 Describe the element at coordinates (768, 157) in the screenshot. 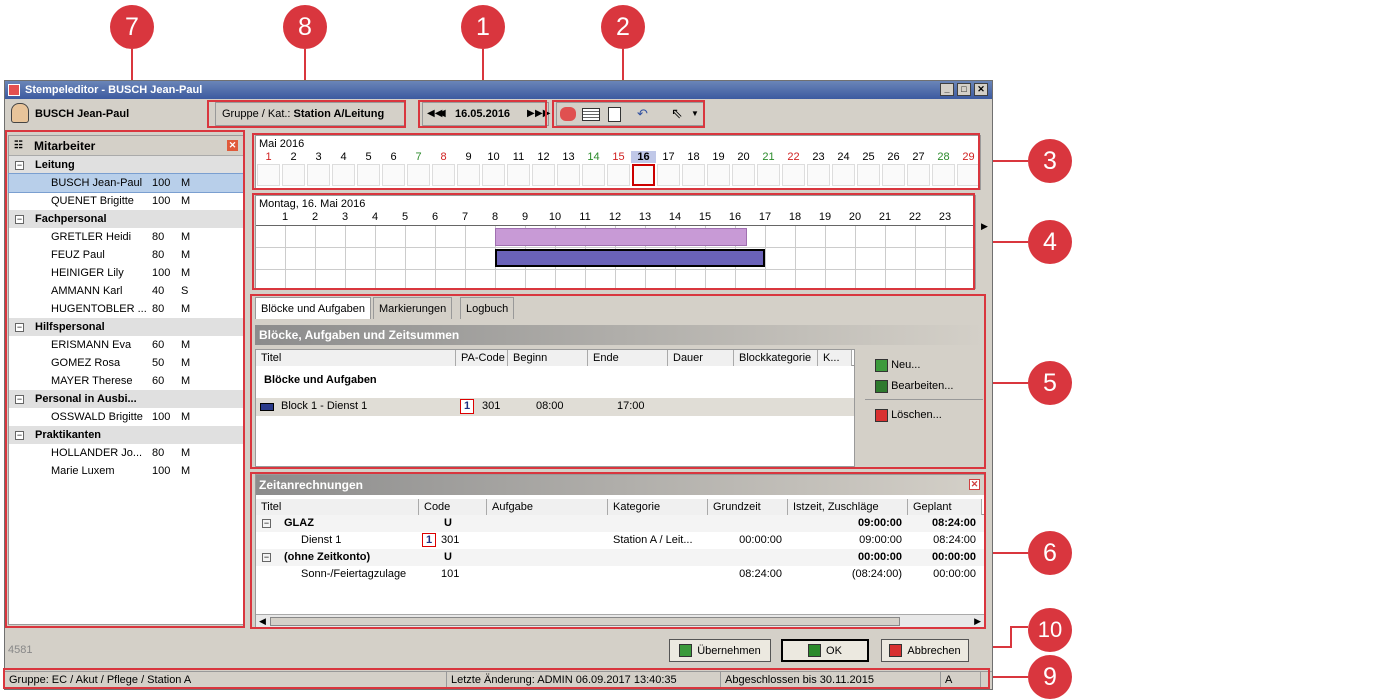

I see `calendar-day-number: 21` at that location.